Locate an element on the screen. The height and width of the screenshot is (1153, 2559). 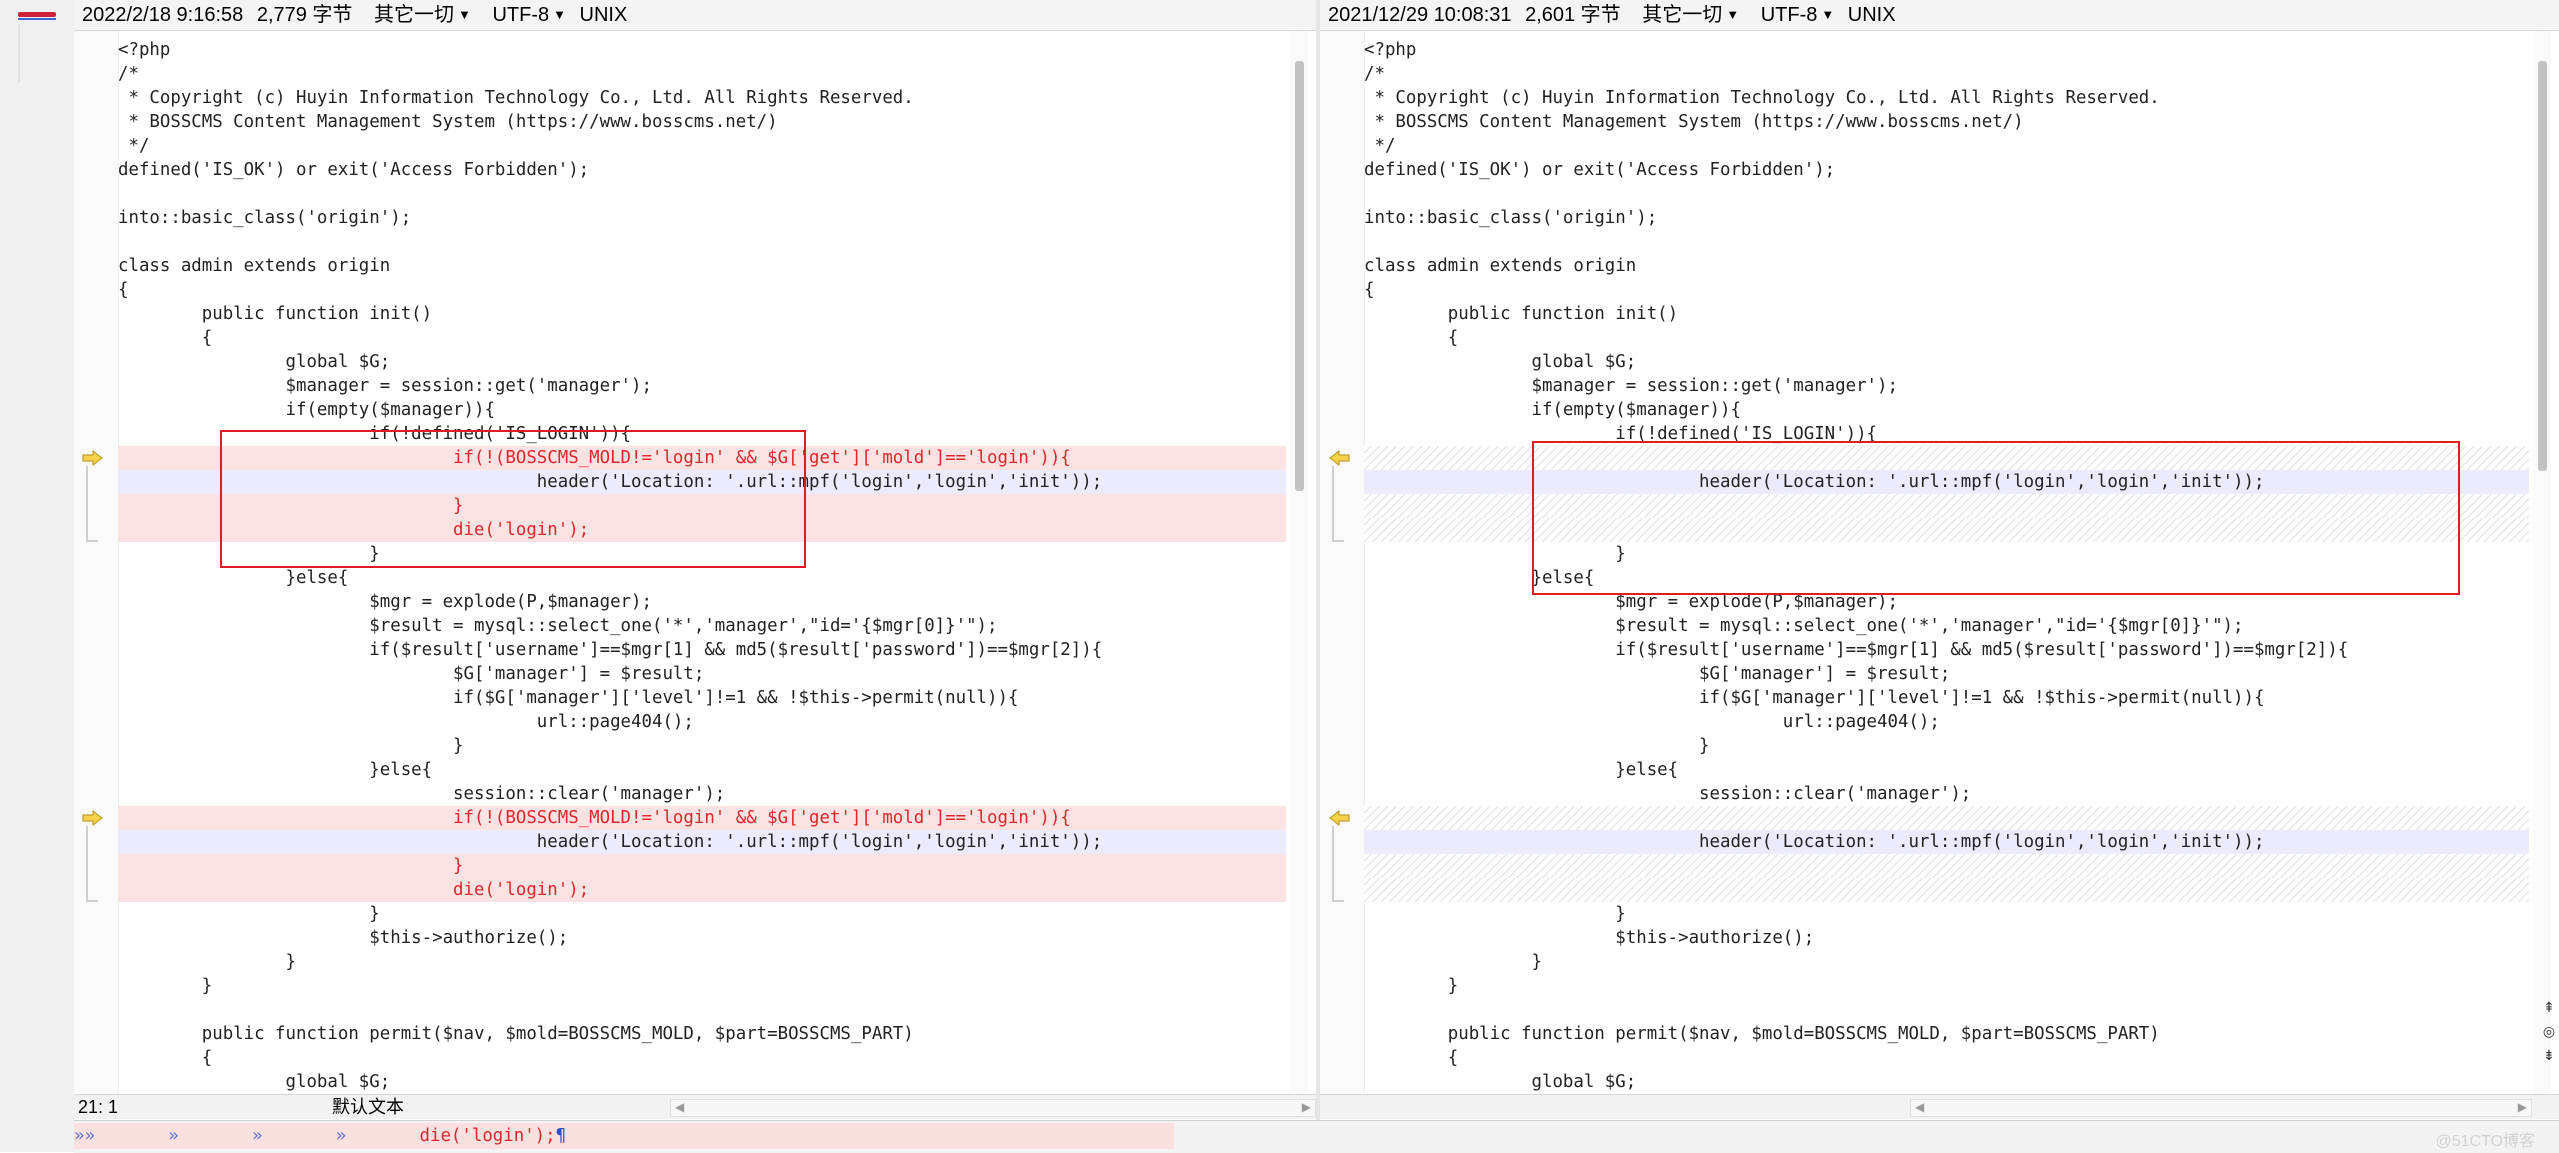
code-line: die('login'); is located at coordinates (702, 890).